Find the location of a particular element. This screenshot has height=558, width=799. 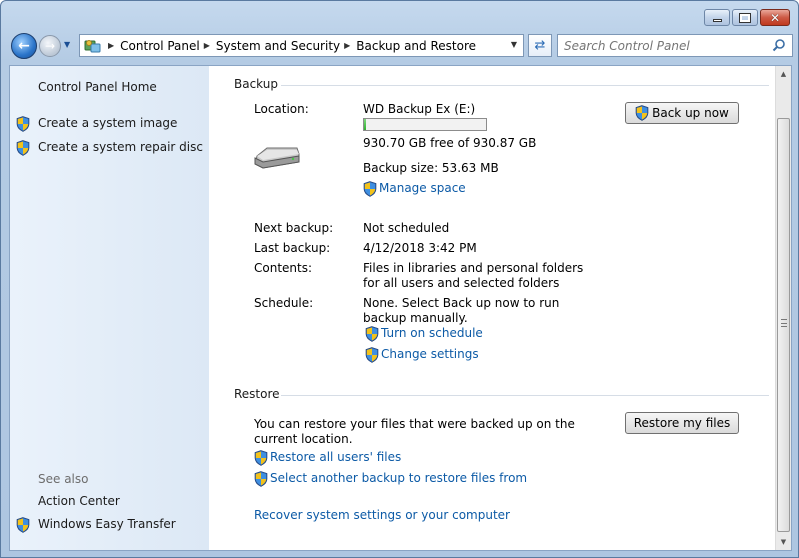

see-also-heading: See also is located at coordinates (63, 479).